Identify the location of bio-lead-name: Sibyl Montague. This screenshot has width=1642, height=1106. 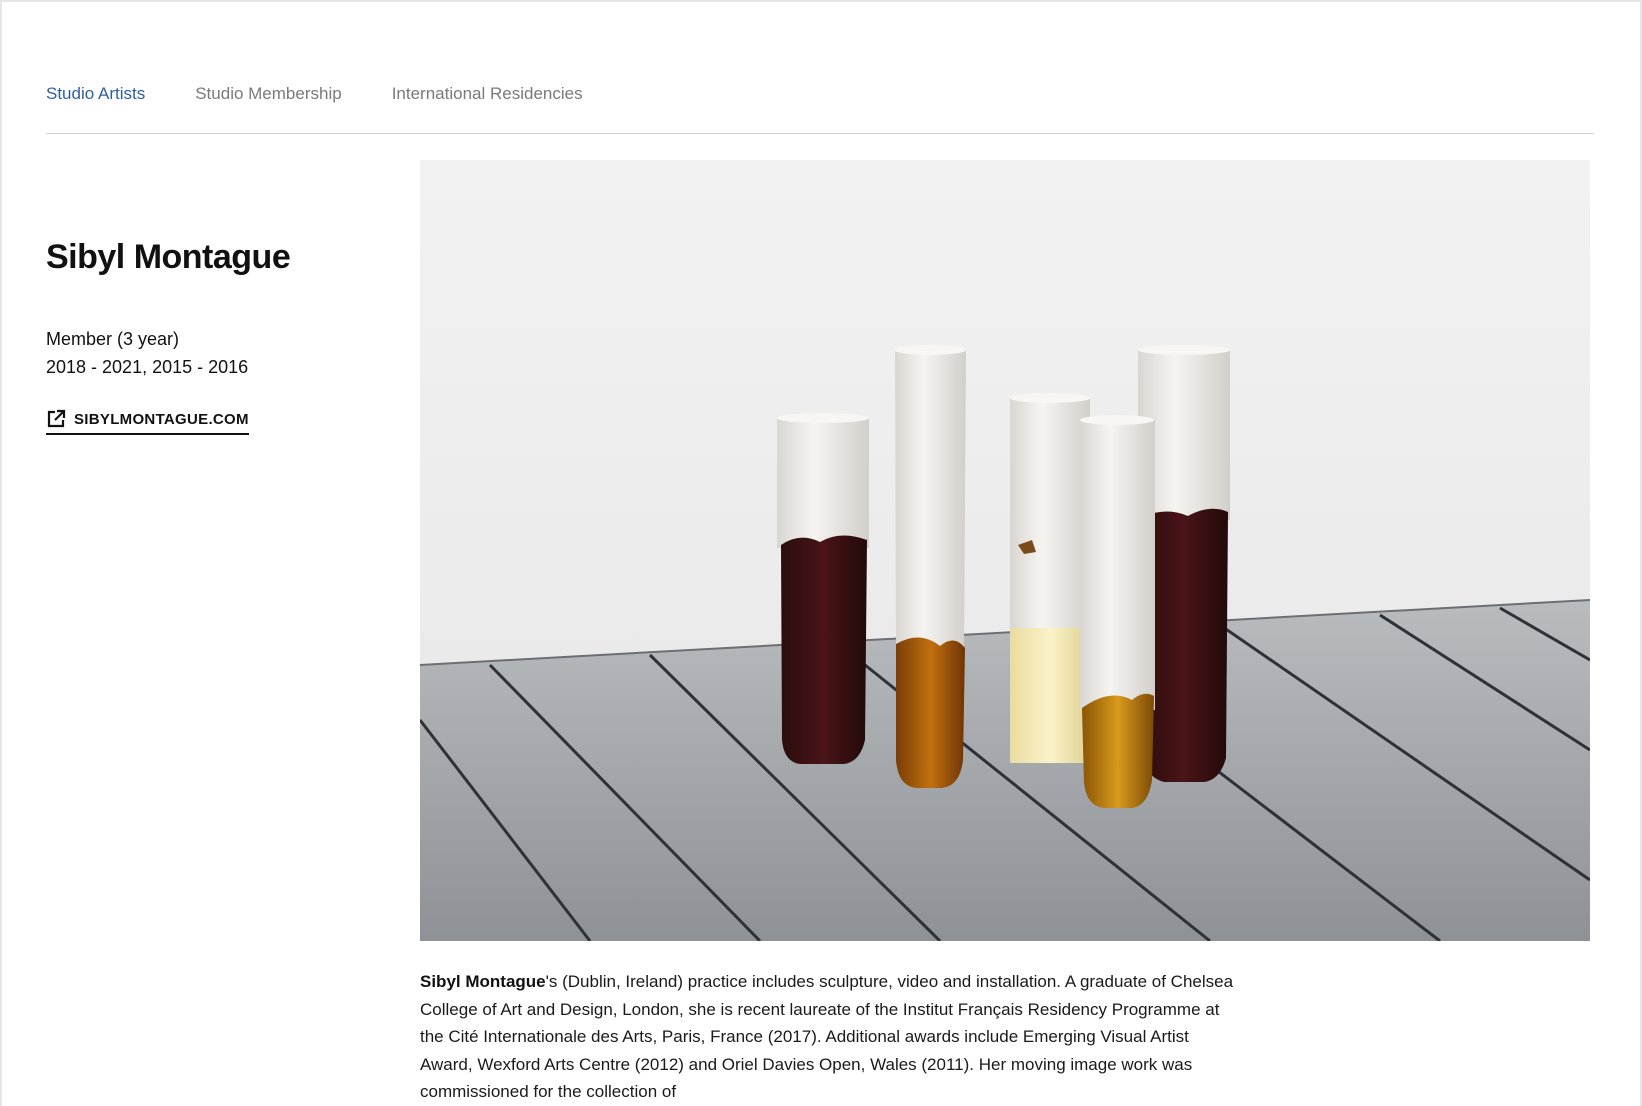
(483, 981).